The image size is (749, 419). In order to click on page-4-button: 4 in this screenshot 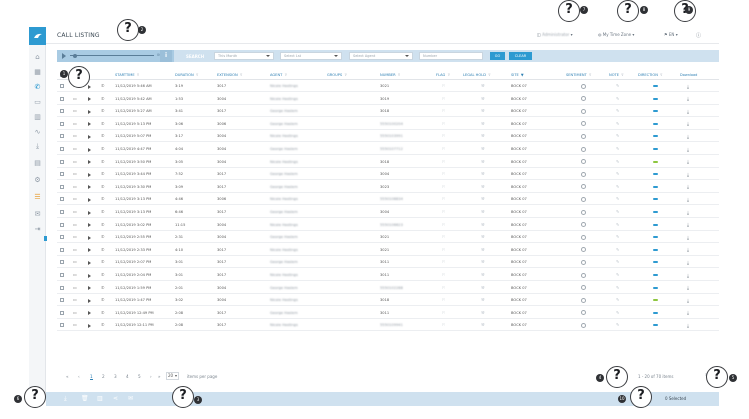, I will do `click(127, 376)`.